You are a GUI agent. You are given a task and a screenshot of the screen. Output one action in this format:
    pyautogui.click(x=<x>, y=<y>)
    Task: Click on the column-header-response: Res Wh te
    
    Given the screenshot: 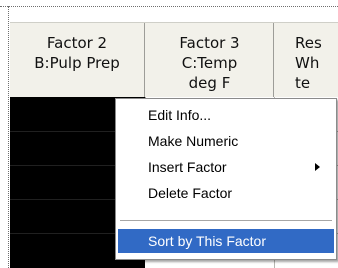 What is the action you would take?
    pyautogui.click(x=306, y=60)
    